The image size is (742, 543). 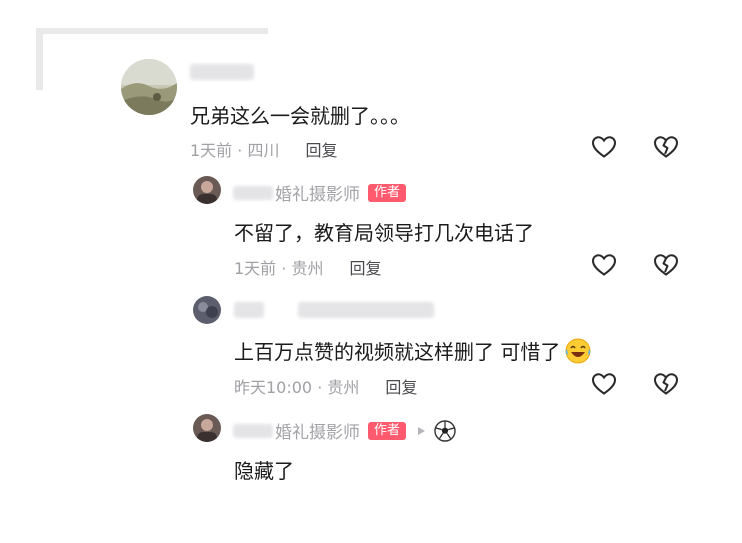 What do you see at coordinates (300, 116) in the screenshot?
I see `comment-text: 兄弟这么一会就删了。。。` at bounding box center [300, 116].